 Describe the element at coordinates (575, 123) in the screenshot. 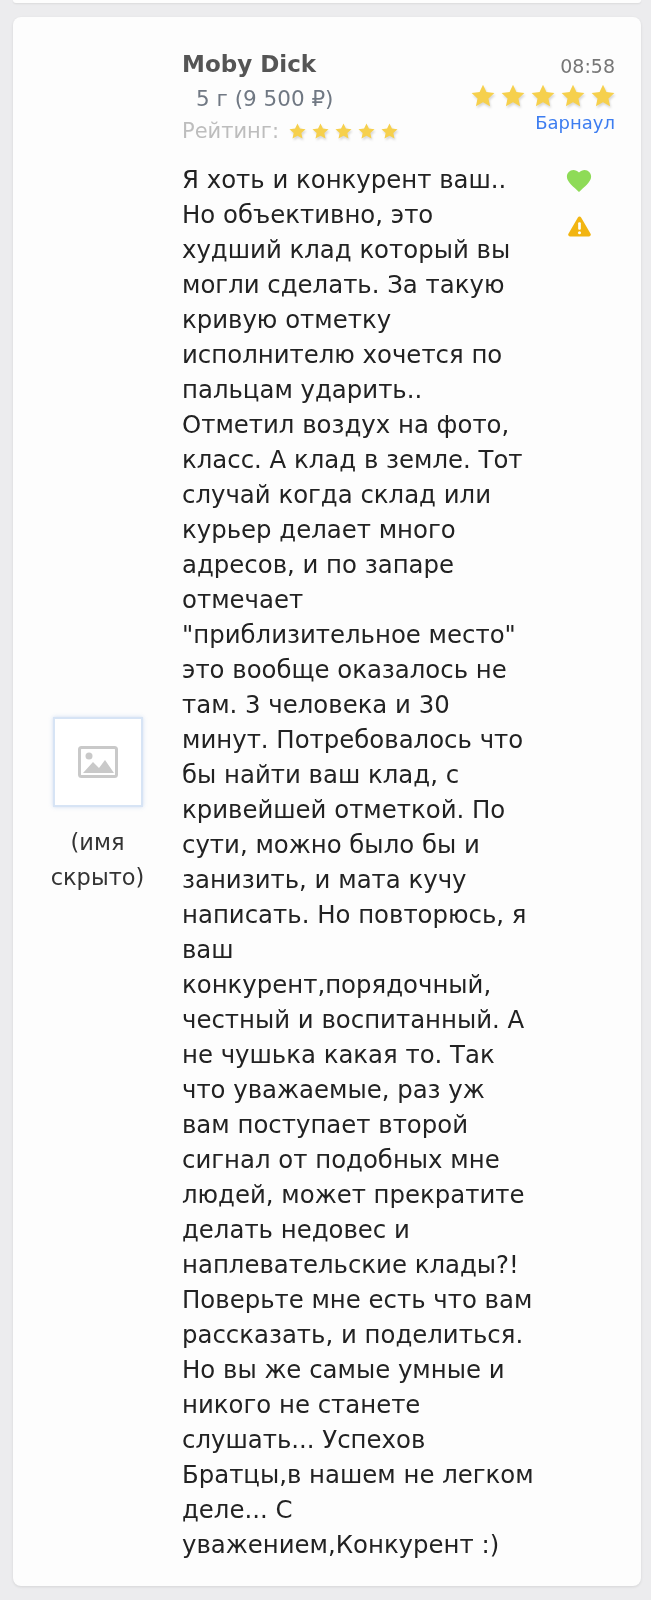

I see `city-link: Барнаул` at that location.